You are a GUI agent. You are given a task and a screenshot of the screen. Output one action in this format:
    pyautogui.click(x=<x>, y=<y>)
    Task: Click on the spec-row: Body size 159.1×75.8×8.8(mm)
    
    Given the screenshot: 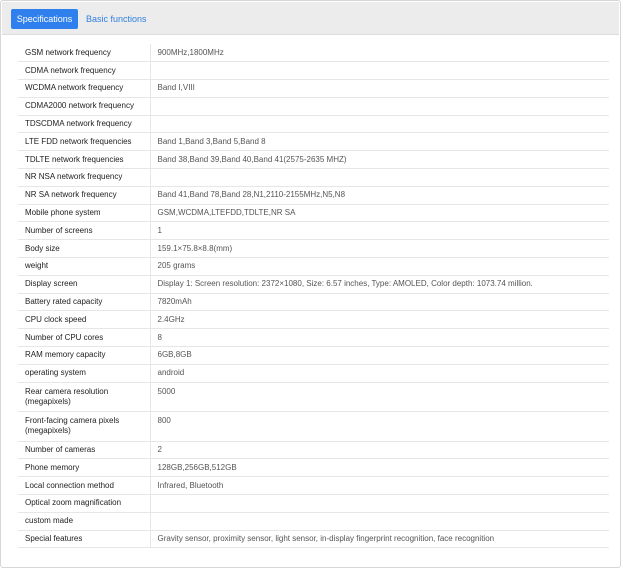 What is the action you would take?
    pyautogui.click(x=313, y=249)
    